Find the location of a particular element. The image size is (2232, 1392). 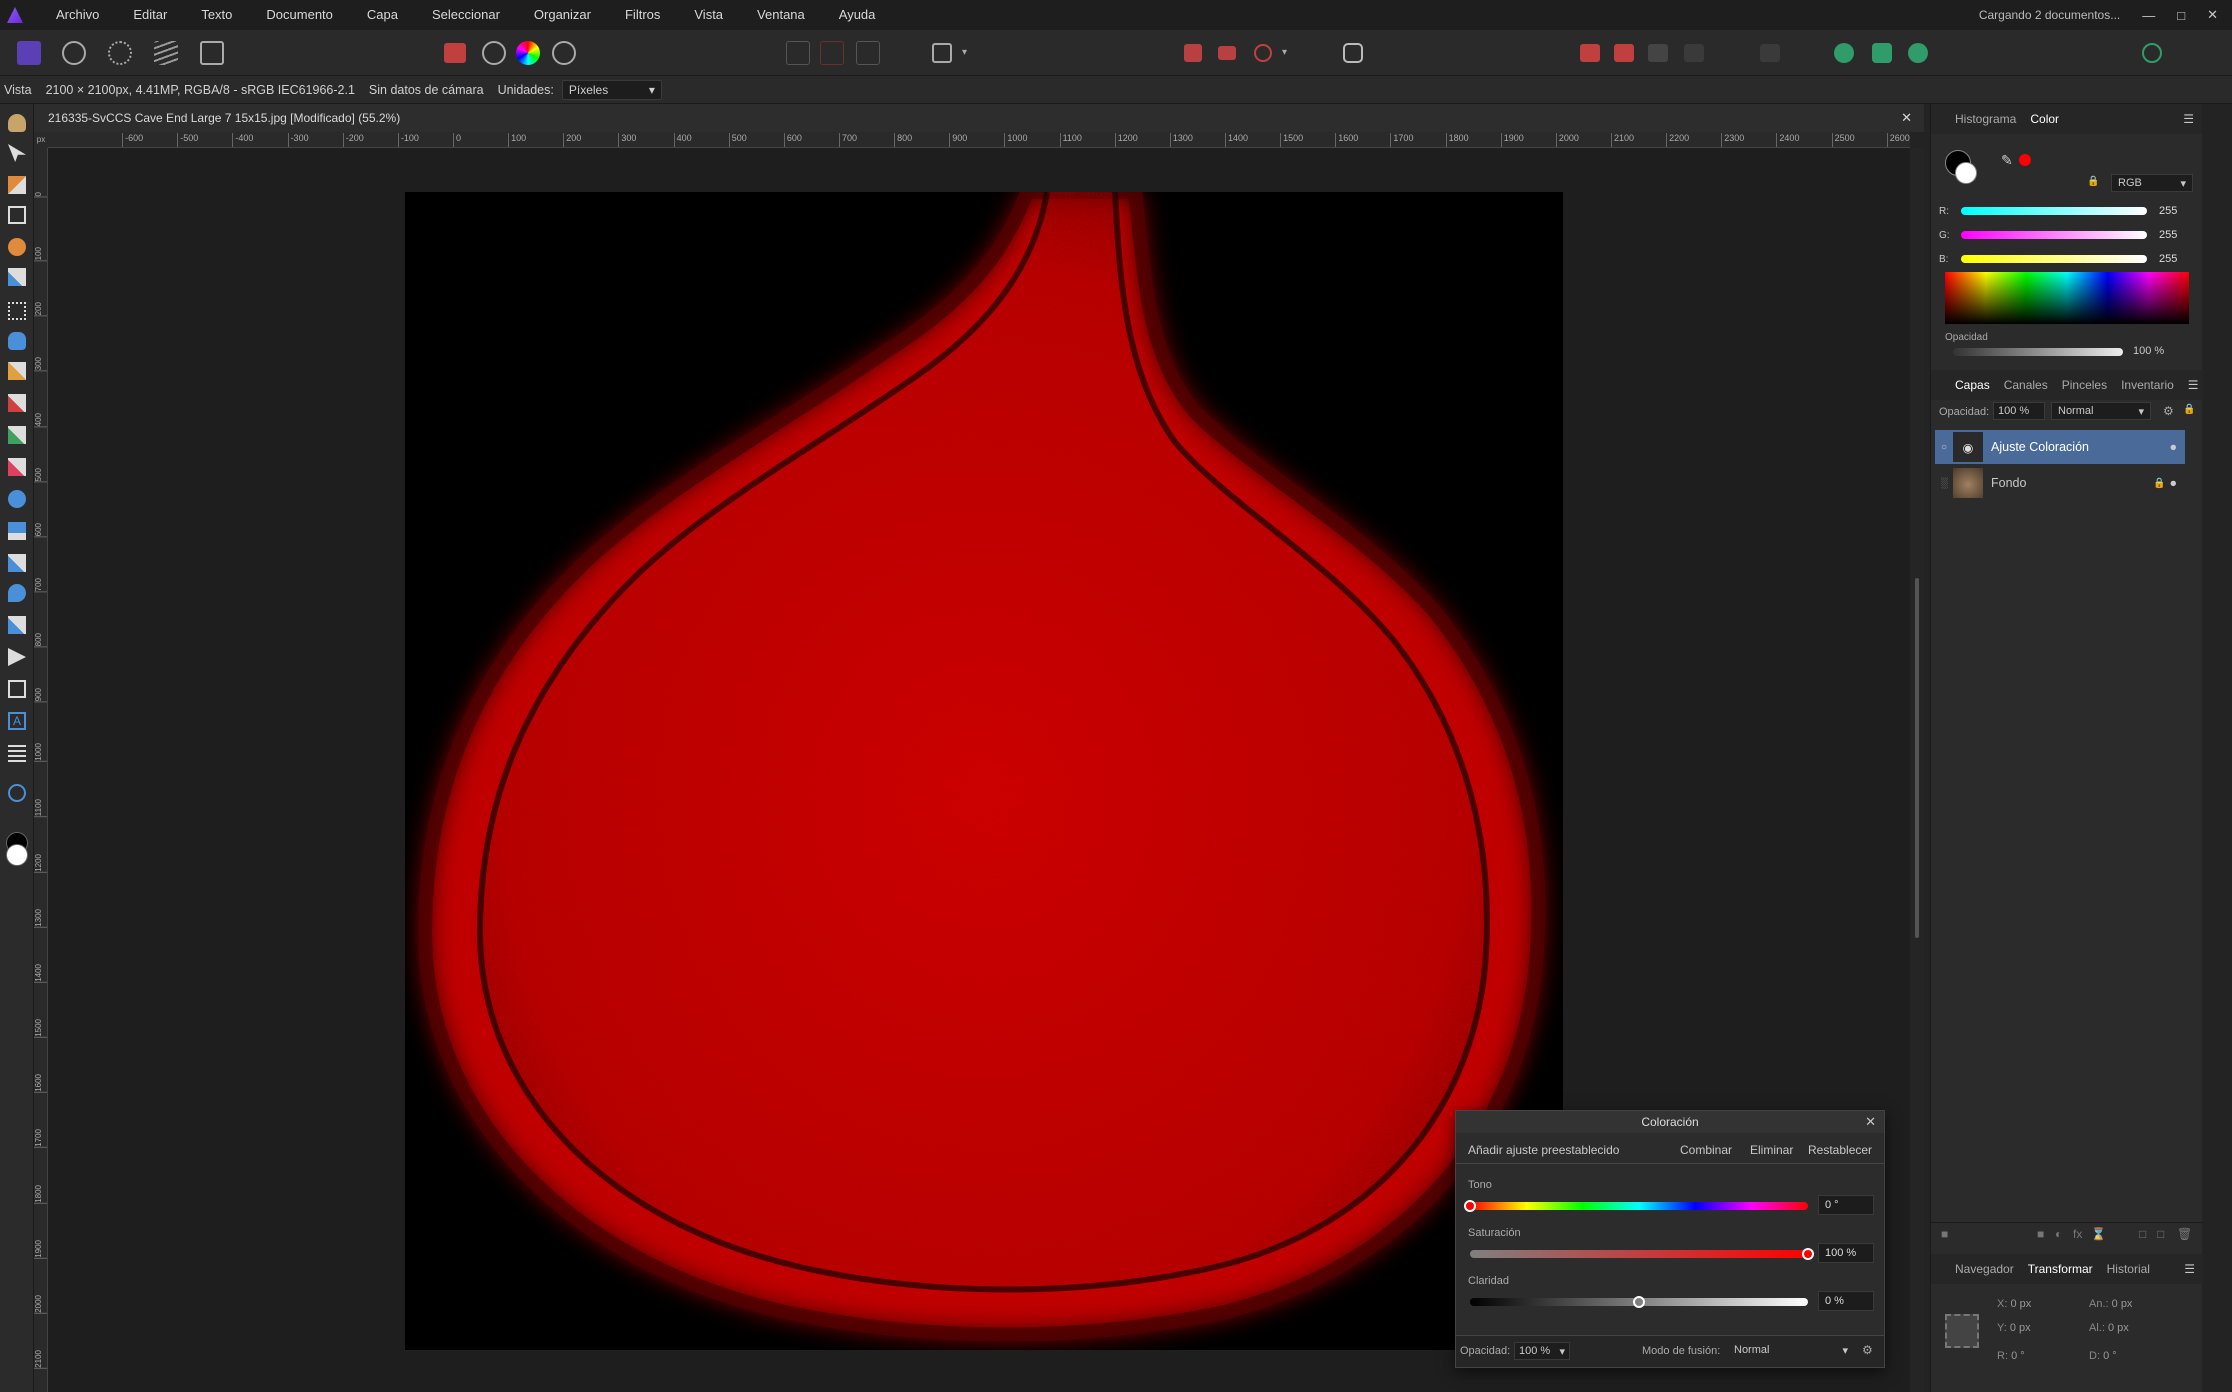

tab-histograma: Histograma is located at coordinates (1985, 119).